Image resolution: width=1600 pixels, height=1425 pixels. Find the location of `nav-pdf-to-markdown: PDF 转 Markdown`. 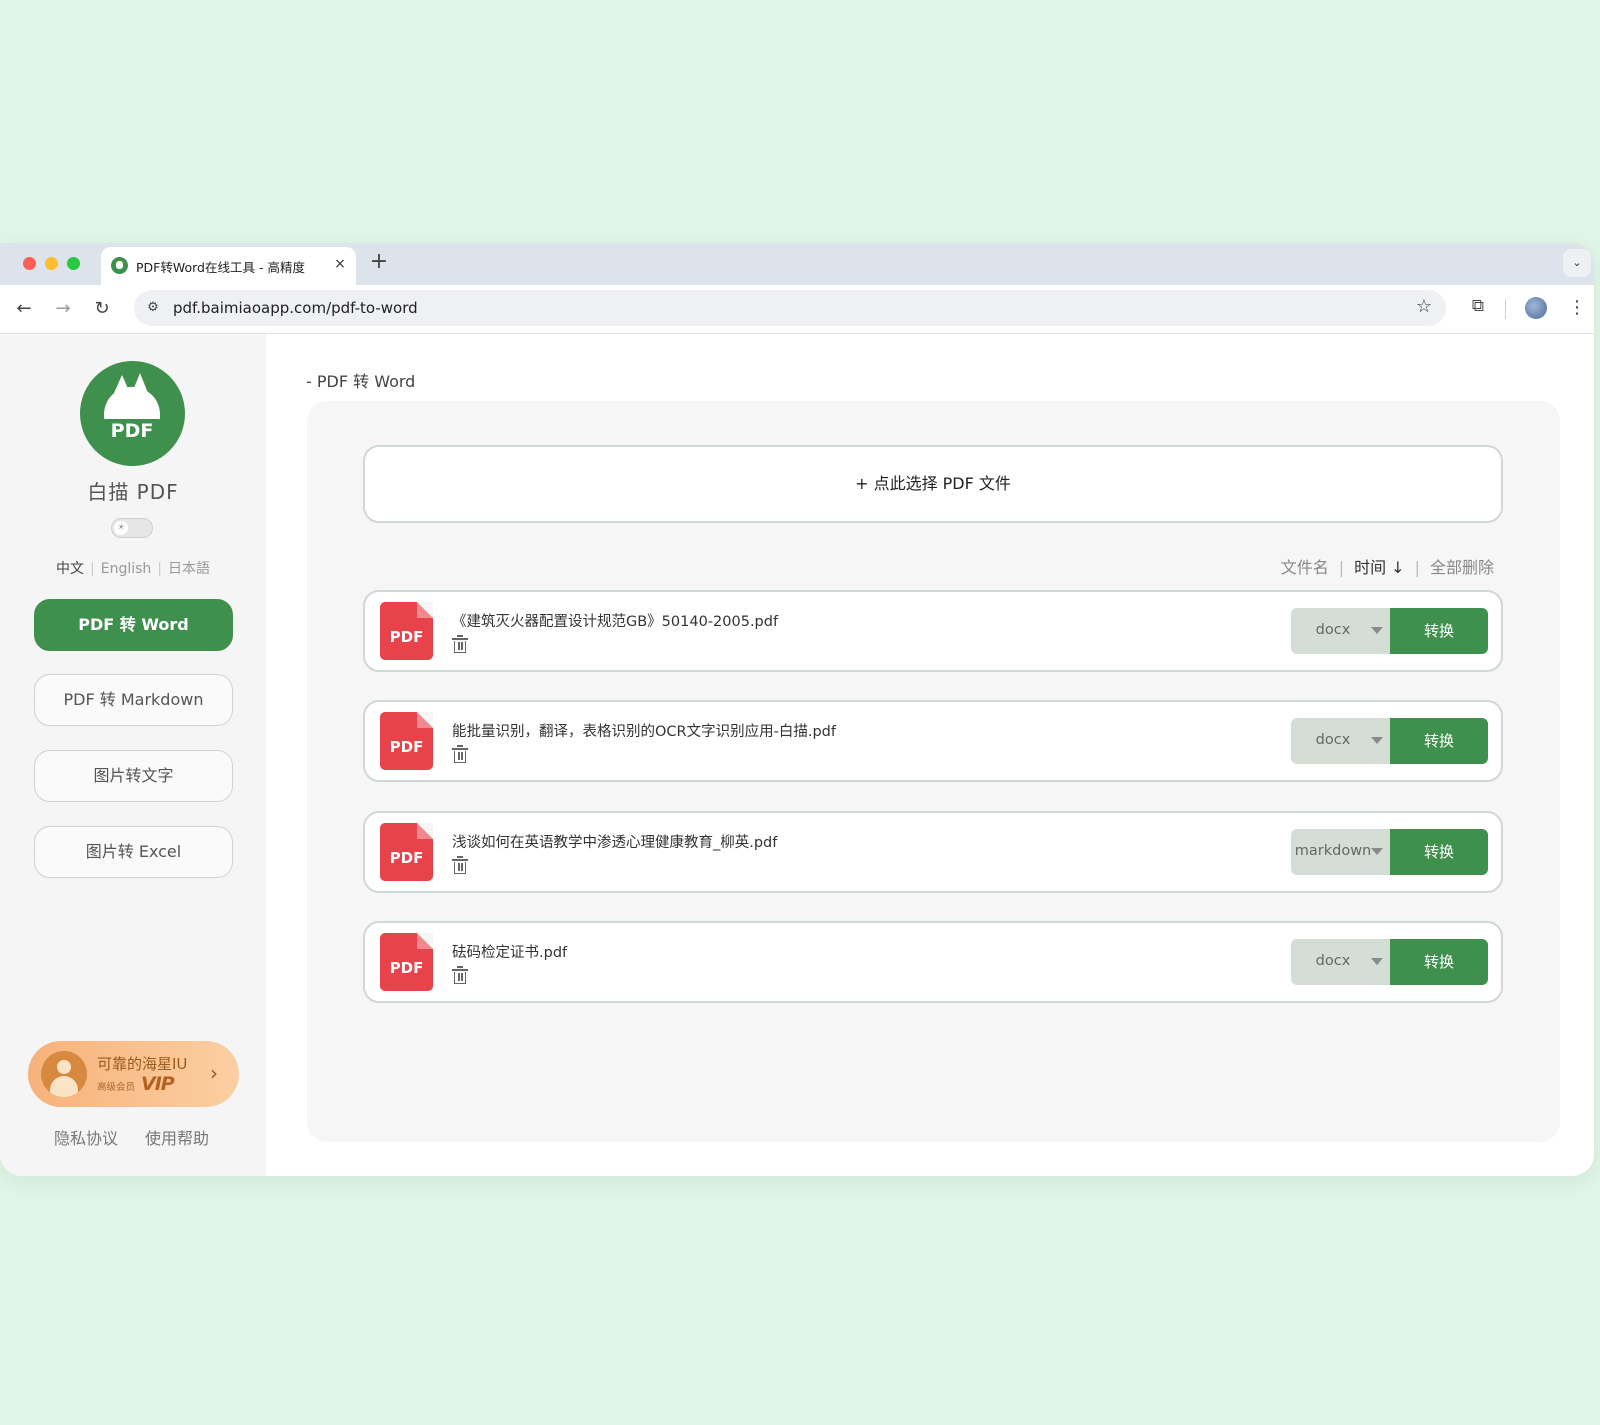

nav-pdf-to-markdown: PDF 转 Markdown is located at coordinates (133, 700).